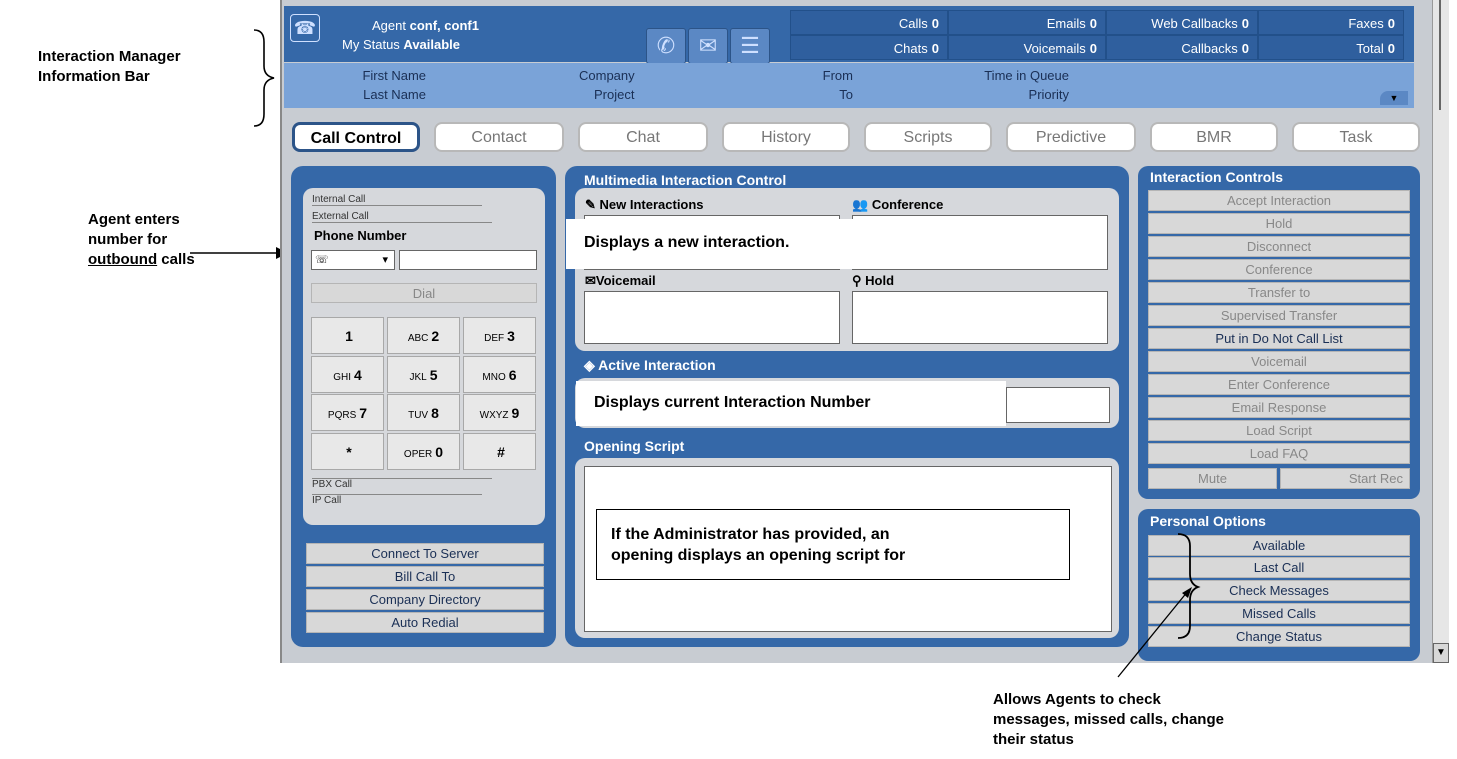  Describe the element at coordinates (1279, 384) in the screenshot. I see `enter-conference-button: Enter Conference` at that location.